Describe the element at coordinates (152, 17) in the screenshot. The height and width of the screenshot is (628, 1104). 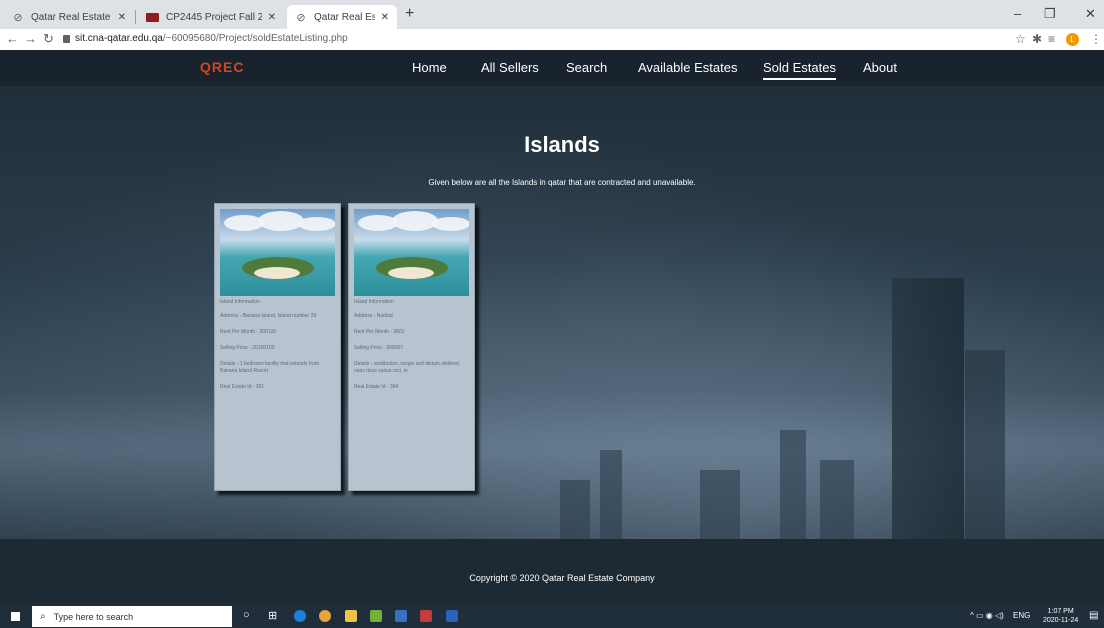
I see `site-favicon-icon` at that location.